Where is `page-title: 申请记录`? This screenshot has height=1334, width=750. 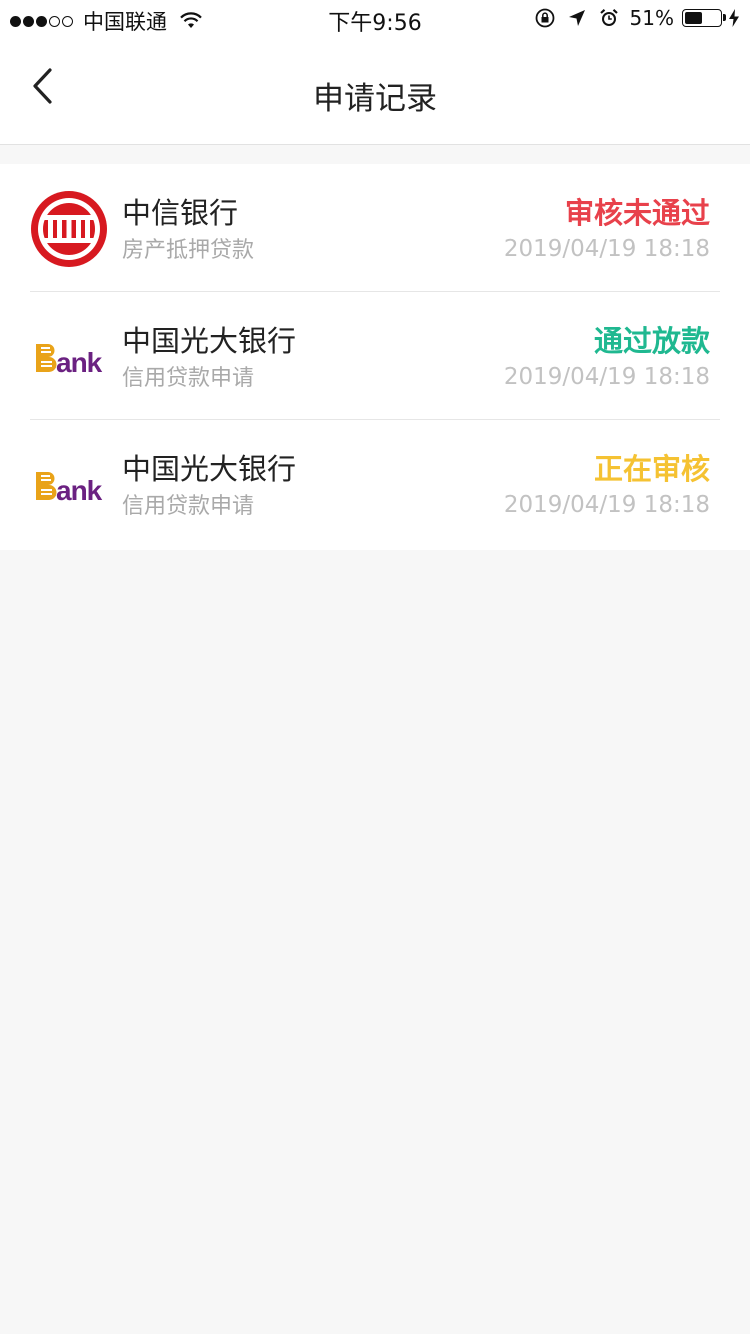 page-title: 申请记录 is located at coordinates (375, 99).